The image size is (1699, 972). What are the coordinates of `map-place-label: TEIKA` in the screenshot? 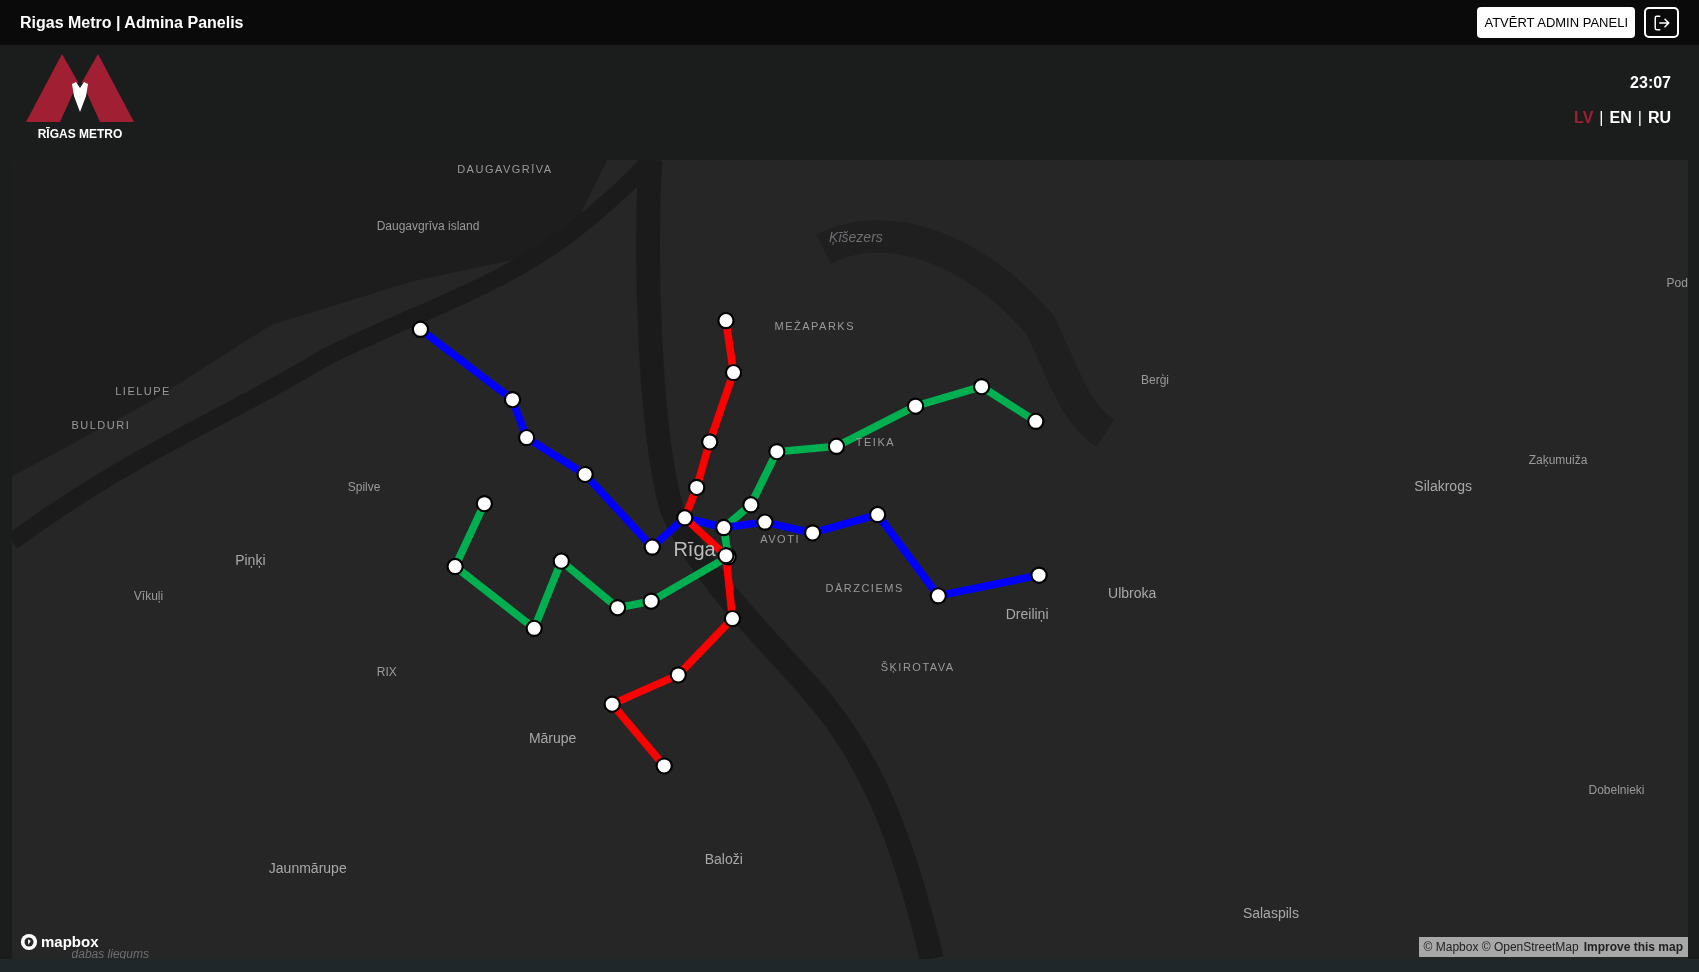 It's located at (875, 442).